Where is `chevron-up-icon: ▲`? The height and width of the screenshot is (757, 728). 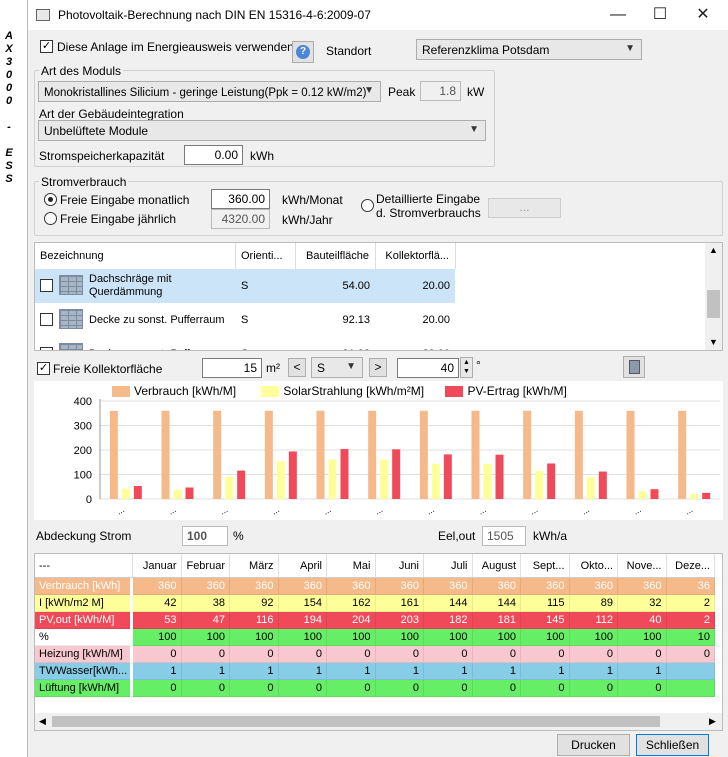 chevron-up-icon: ▲ is located at coordinates (713, 250).